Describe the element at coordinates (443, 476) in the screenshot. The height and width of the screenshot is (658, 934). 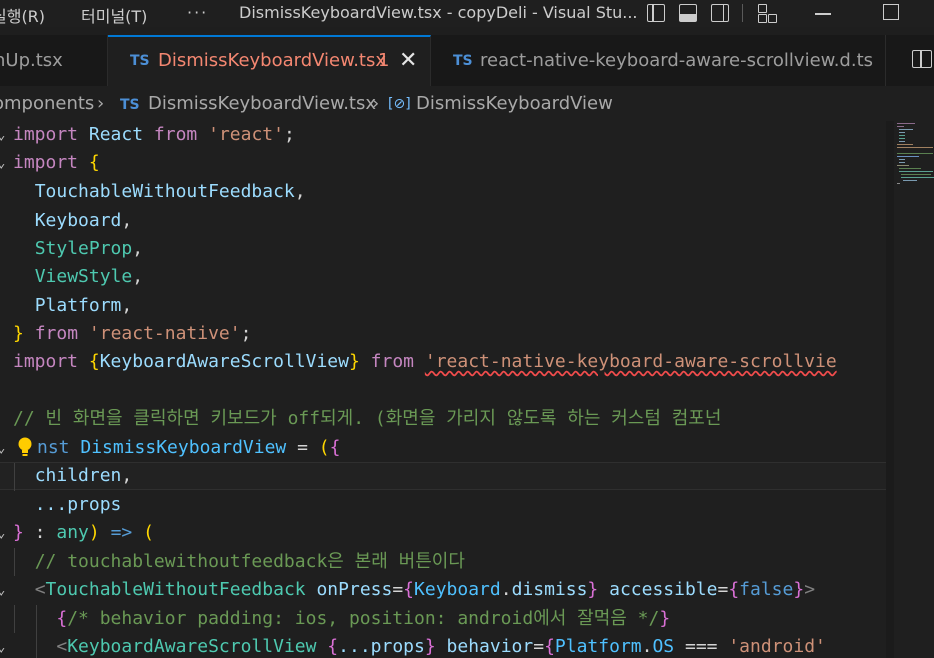
I see `code-line-current: children,` at that location.